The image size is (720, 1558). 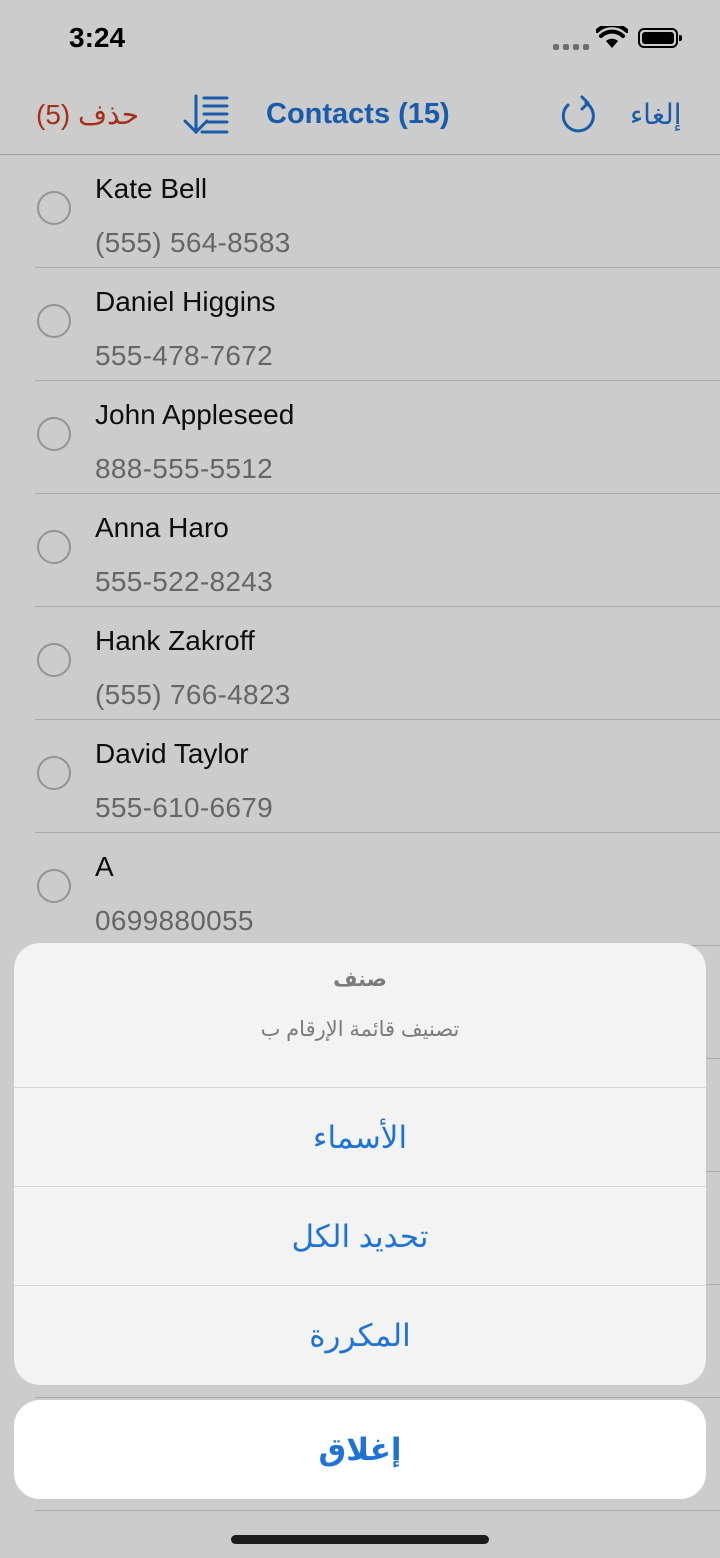 What do you see at coordinates (360, 1137) in the screenshot?
I see `sort-by-names-button: الأسماء` at bounding box center [360, 1137].